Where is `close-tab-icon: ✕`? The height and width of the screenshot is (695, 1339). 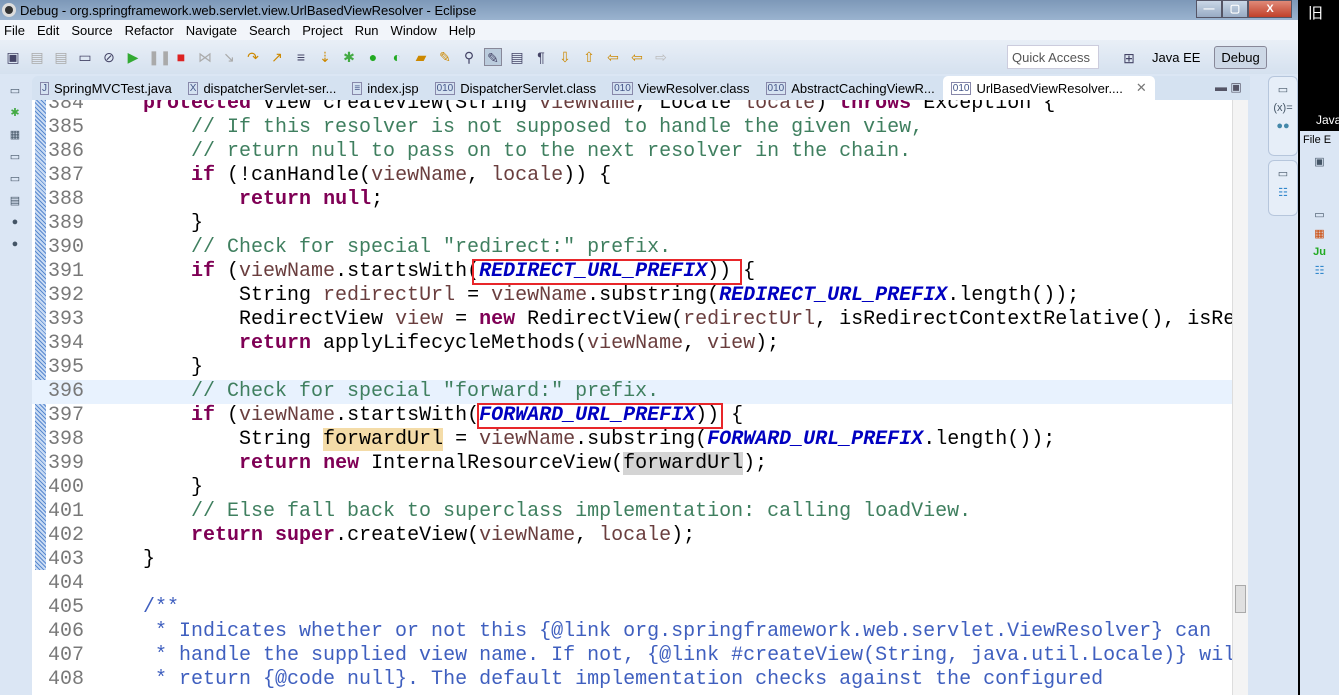
close-tab-icon: ✕ is located at coordinates (1141, 88).